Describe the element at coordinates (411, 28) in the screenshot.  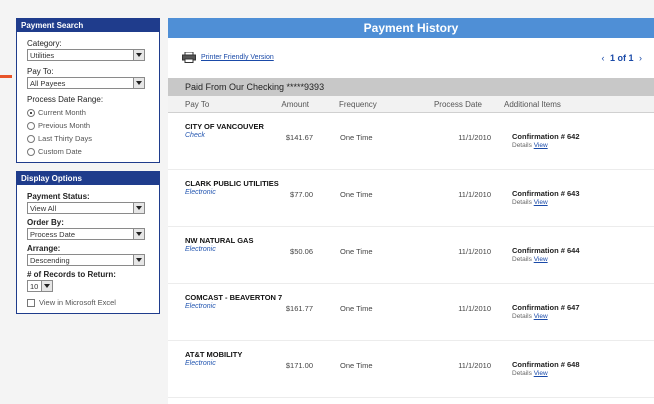
I see `page-title: Payment History` at that location.